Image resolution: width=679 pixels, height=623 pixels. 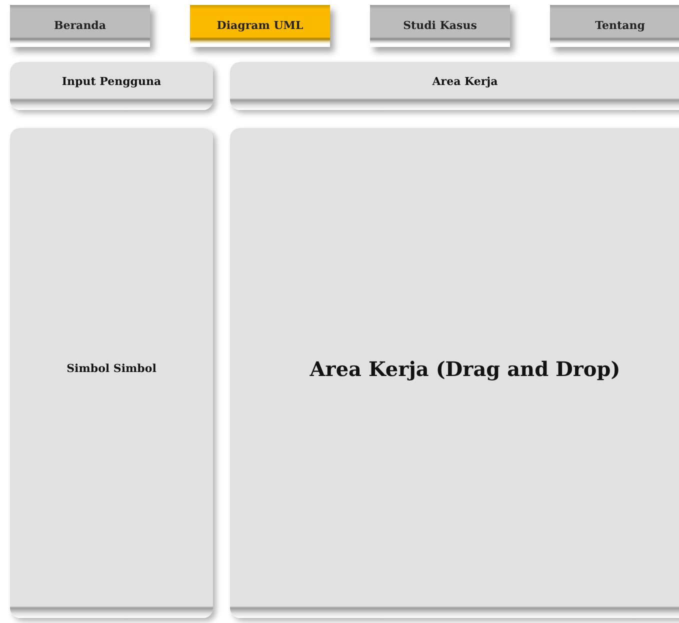 What do you see at coordinates (614, 26) in the screenshot?
I see `nav-tab: Tentang` at bounding box center [614, 26].